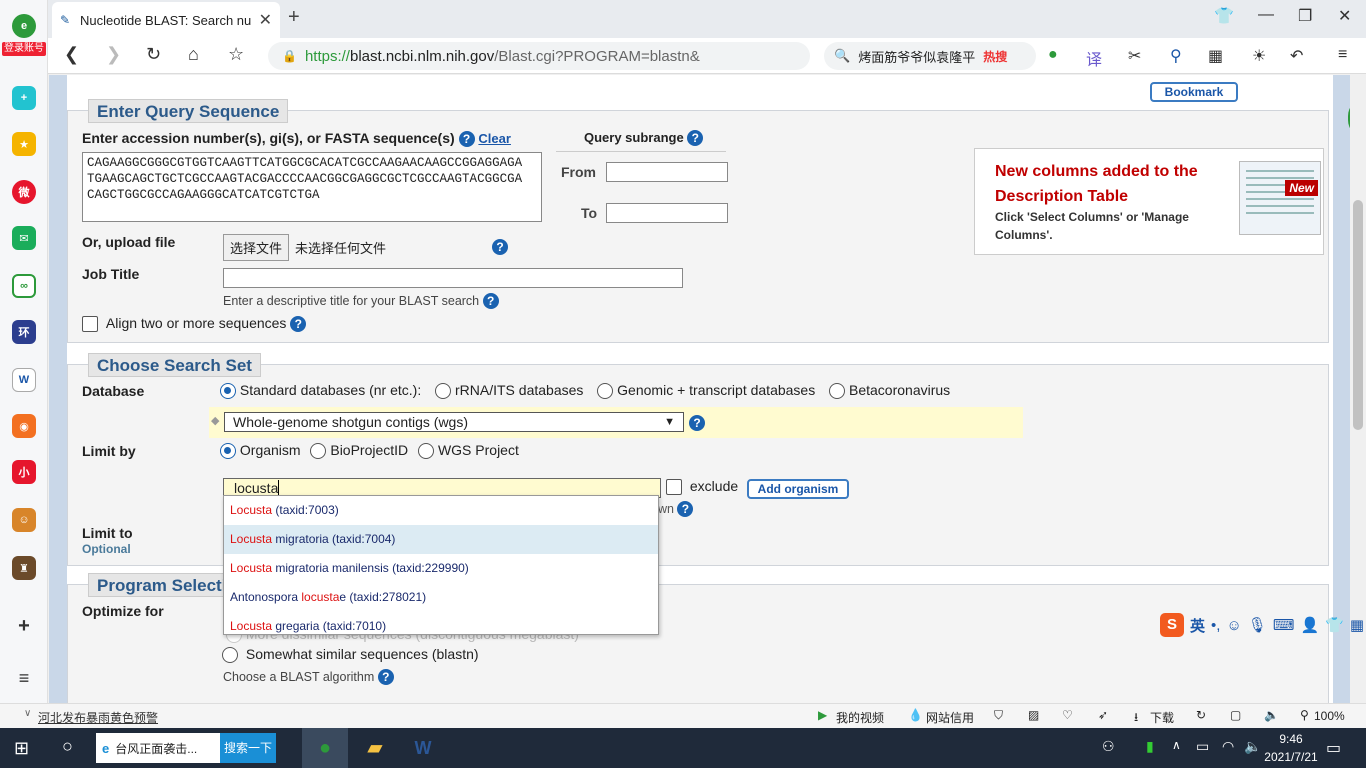  What do you see at coordinates (24, 568) in the screenshot?
I see `game3-icon: ♜` at bounding box center [24, 568].